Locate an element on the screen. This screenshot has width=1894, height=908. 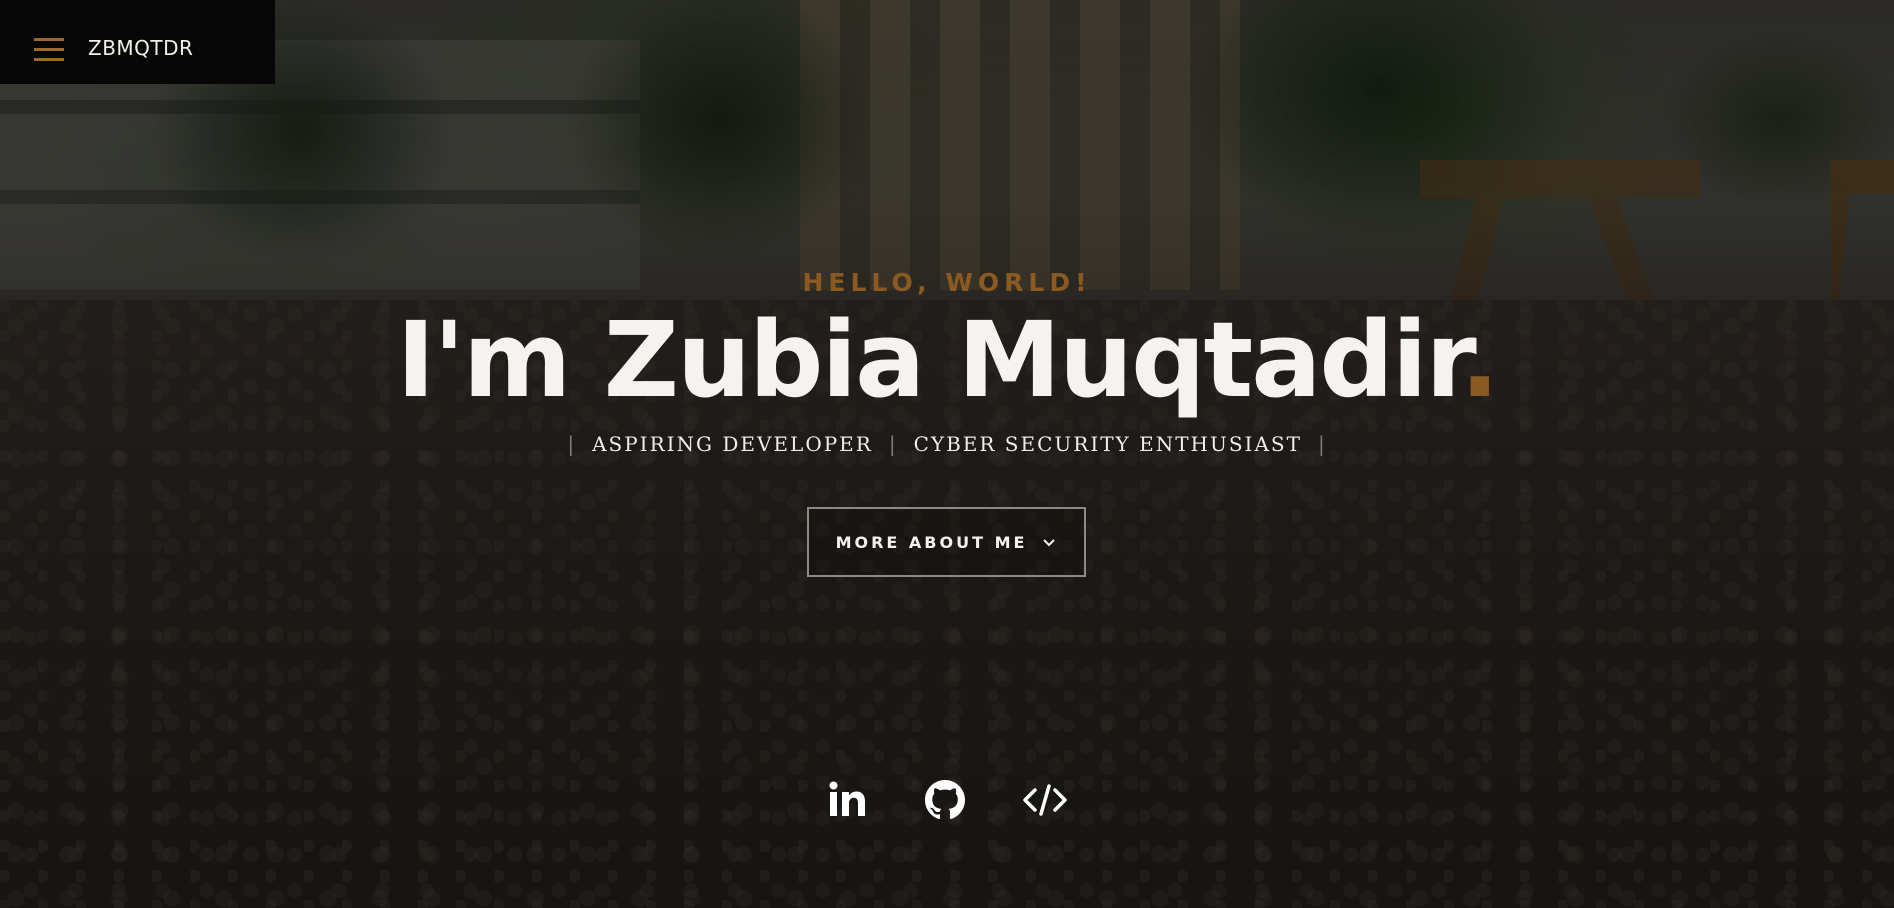
hero-headline: I'm Zubia Muqtadir. is located at coordinates (947, 360).